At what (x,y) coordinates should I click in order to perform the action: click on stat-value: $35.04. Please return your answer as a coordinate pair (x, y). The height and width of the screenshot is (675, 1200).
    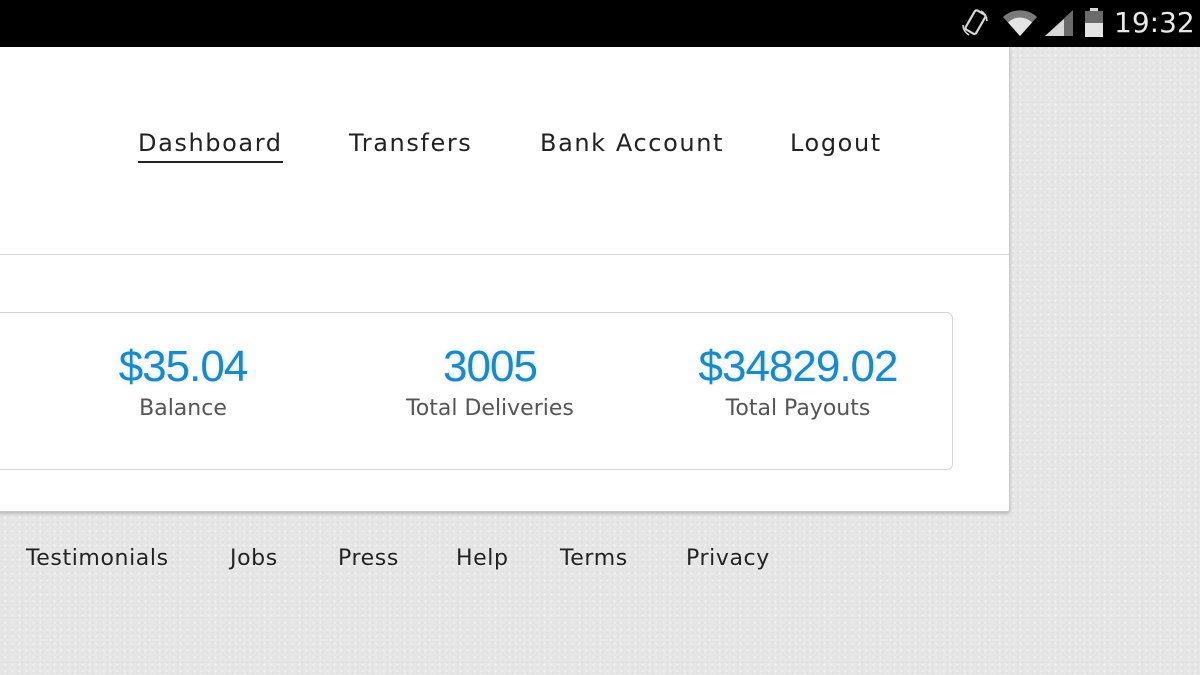
    Looking at the image, I should click on (183, 366).